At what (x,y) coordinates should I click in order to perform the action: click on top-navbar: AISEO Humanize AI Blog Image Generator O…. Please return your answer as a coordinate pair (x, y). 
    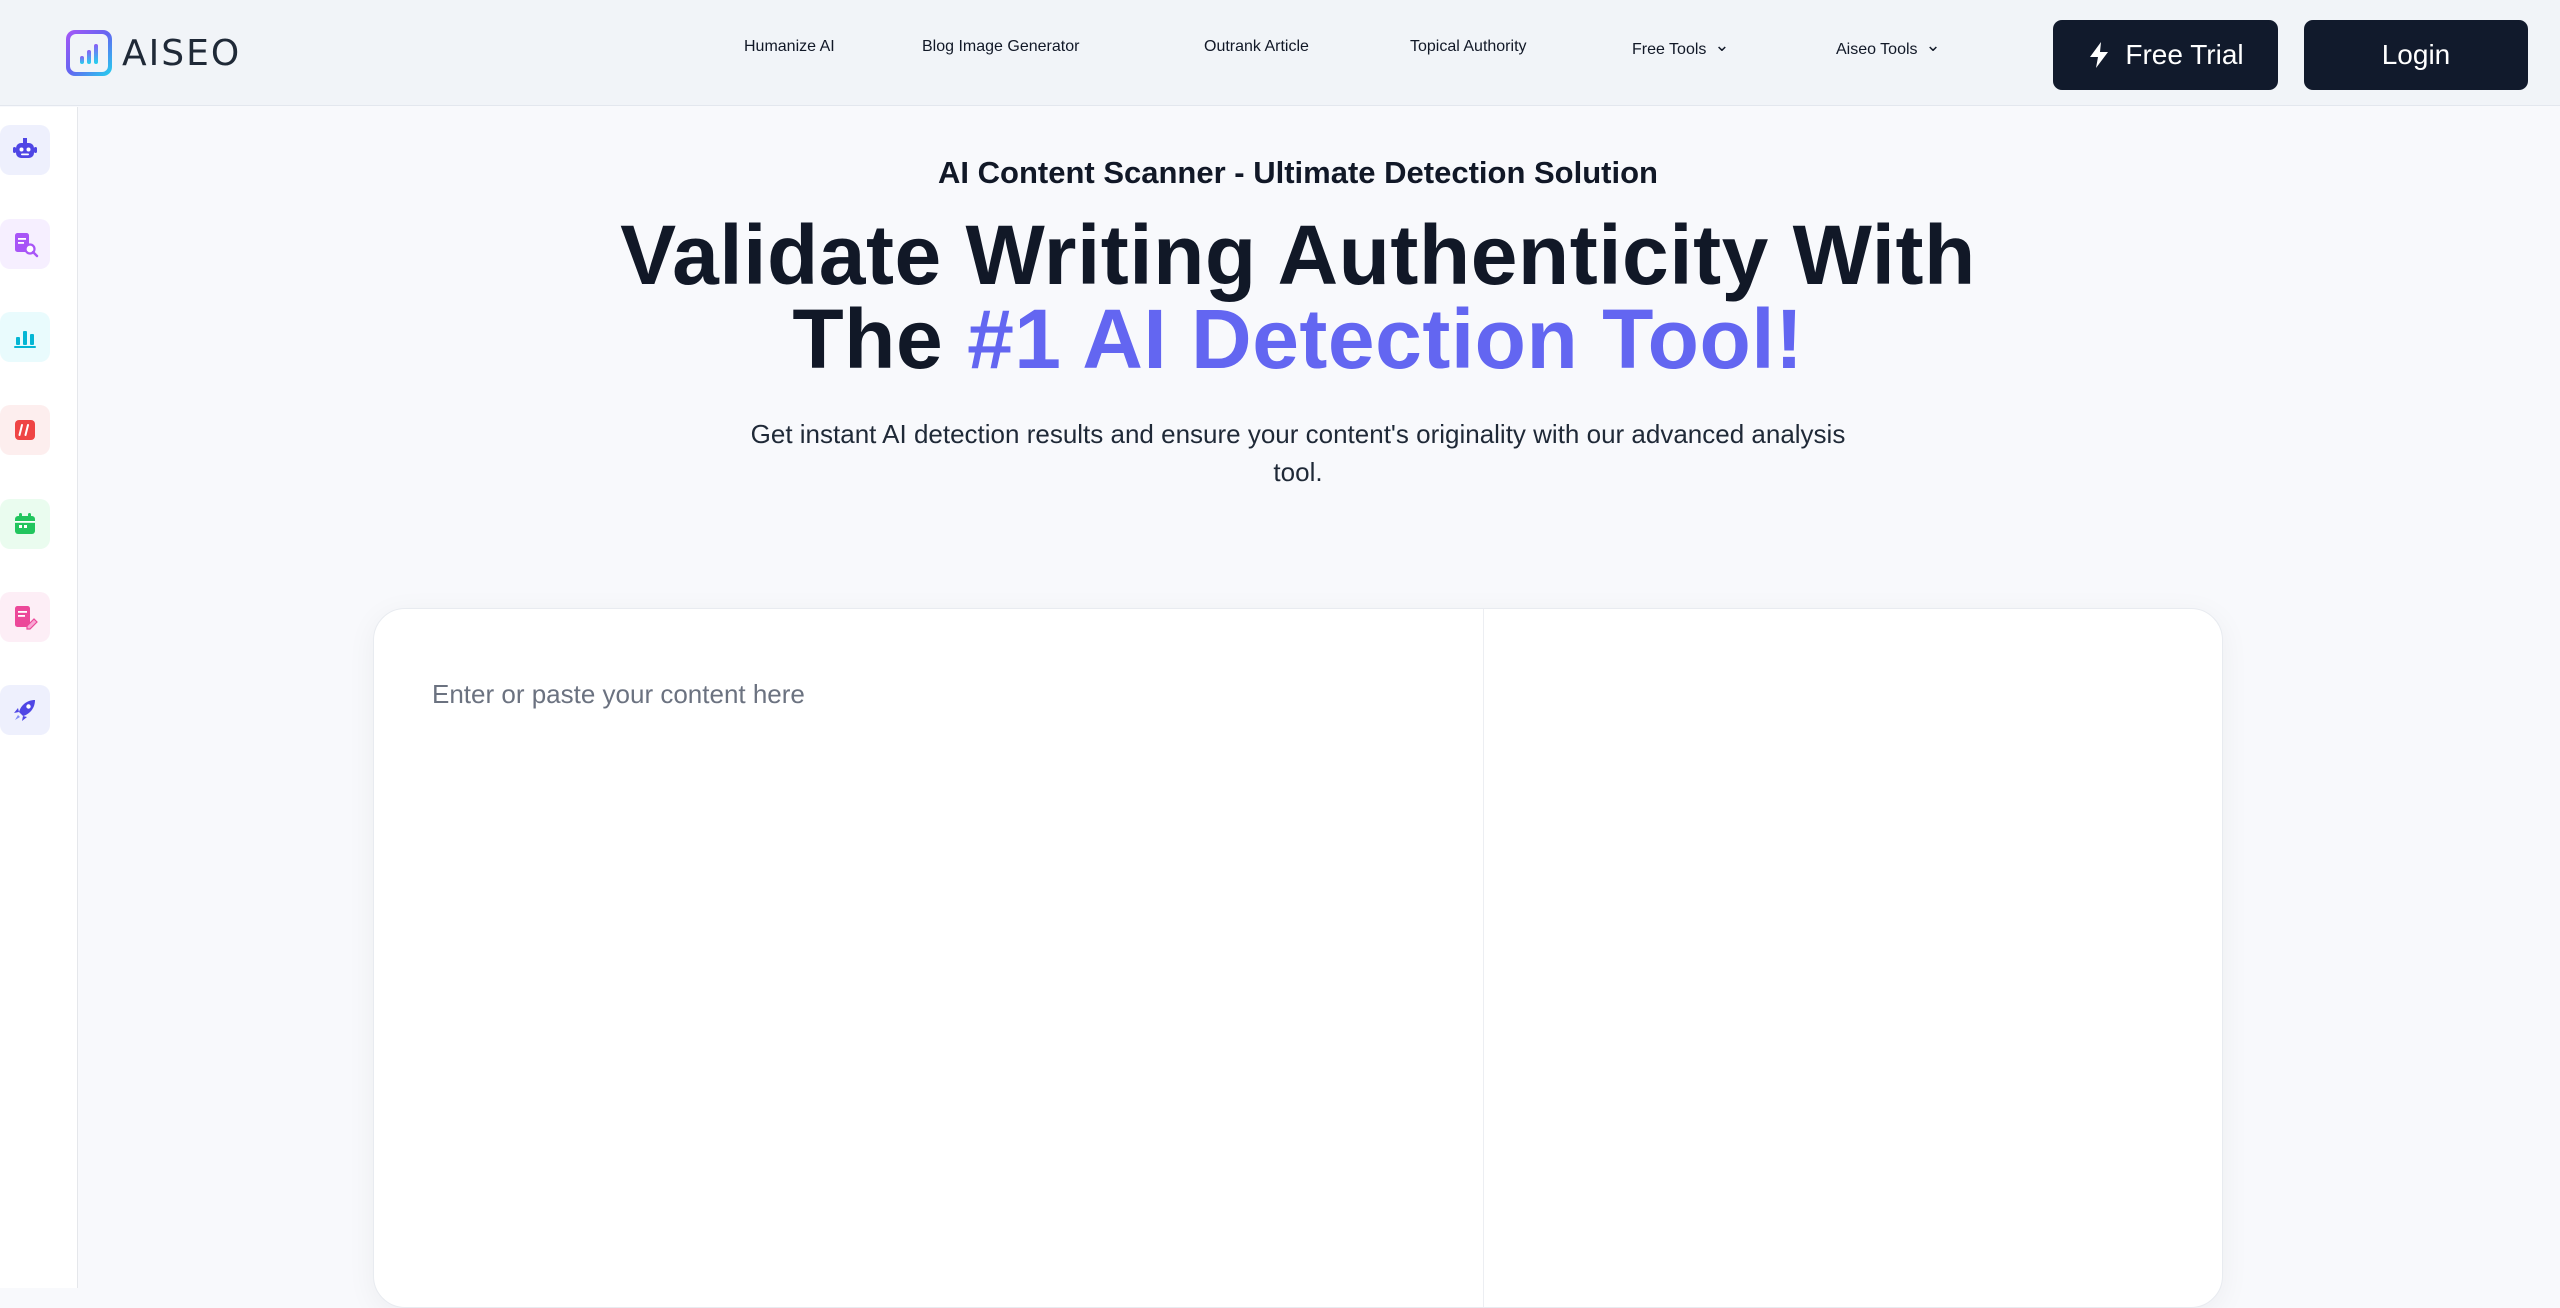
    Looking at the image, I should click on (1280, 53).